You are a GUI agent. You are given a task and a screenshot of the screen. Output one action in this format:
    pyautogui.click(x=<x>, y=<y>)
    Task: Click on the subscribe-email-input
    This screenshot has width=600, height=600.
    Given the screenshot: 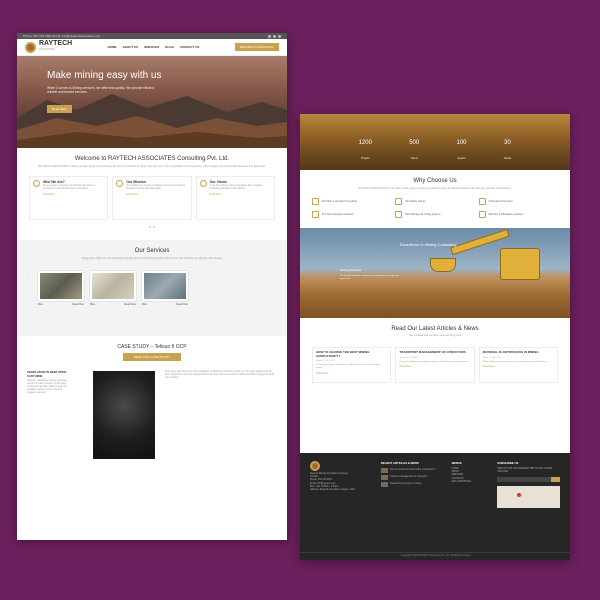 What is the action you would take?
    pyautogui.click(x=529, y=480)
    